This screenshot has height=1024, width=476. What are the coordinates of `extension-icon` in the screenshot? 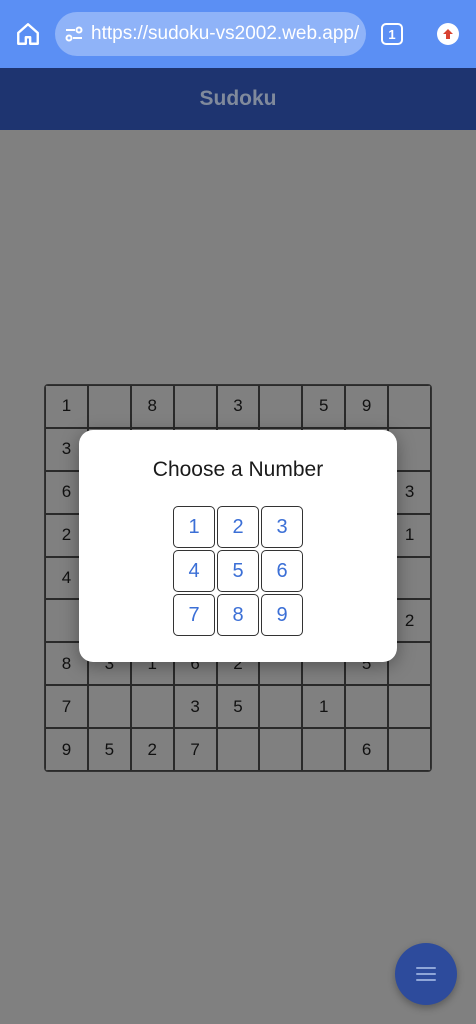 It's located at (448, 34).